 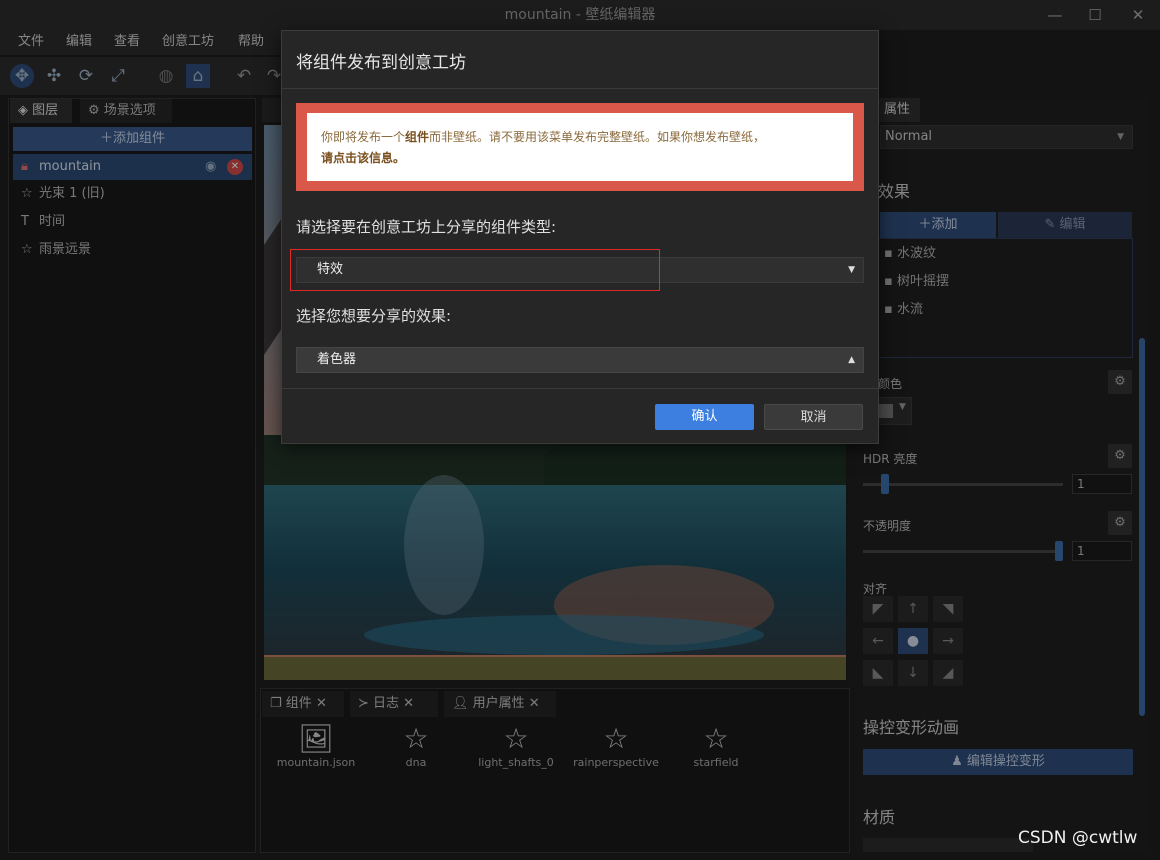 I want to click on effect-select: 着色器 ▲, so click(x=580, y=360).